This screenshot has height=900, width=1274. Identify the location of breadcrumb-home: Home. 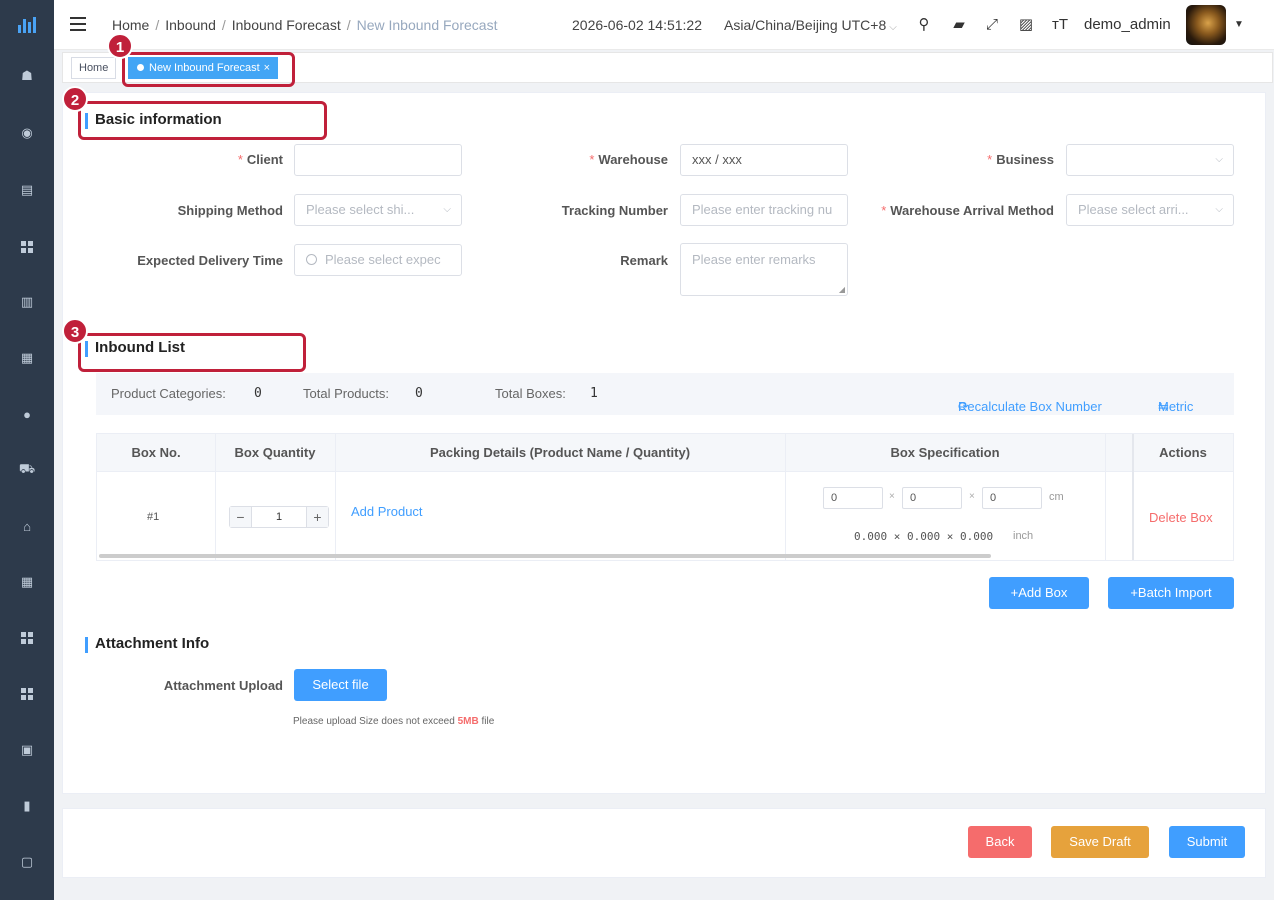
(130, 25).